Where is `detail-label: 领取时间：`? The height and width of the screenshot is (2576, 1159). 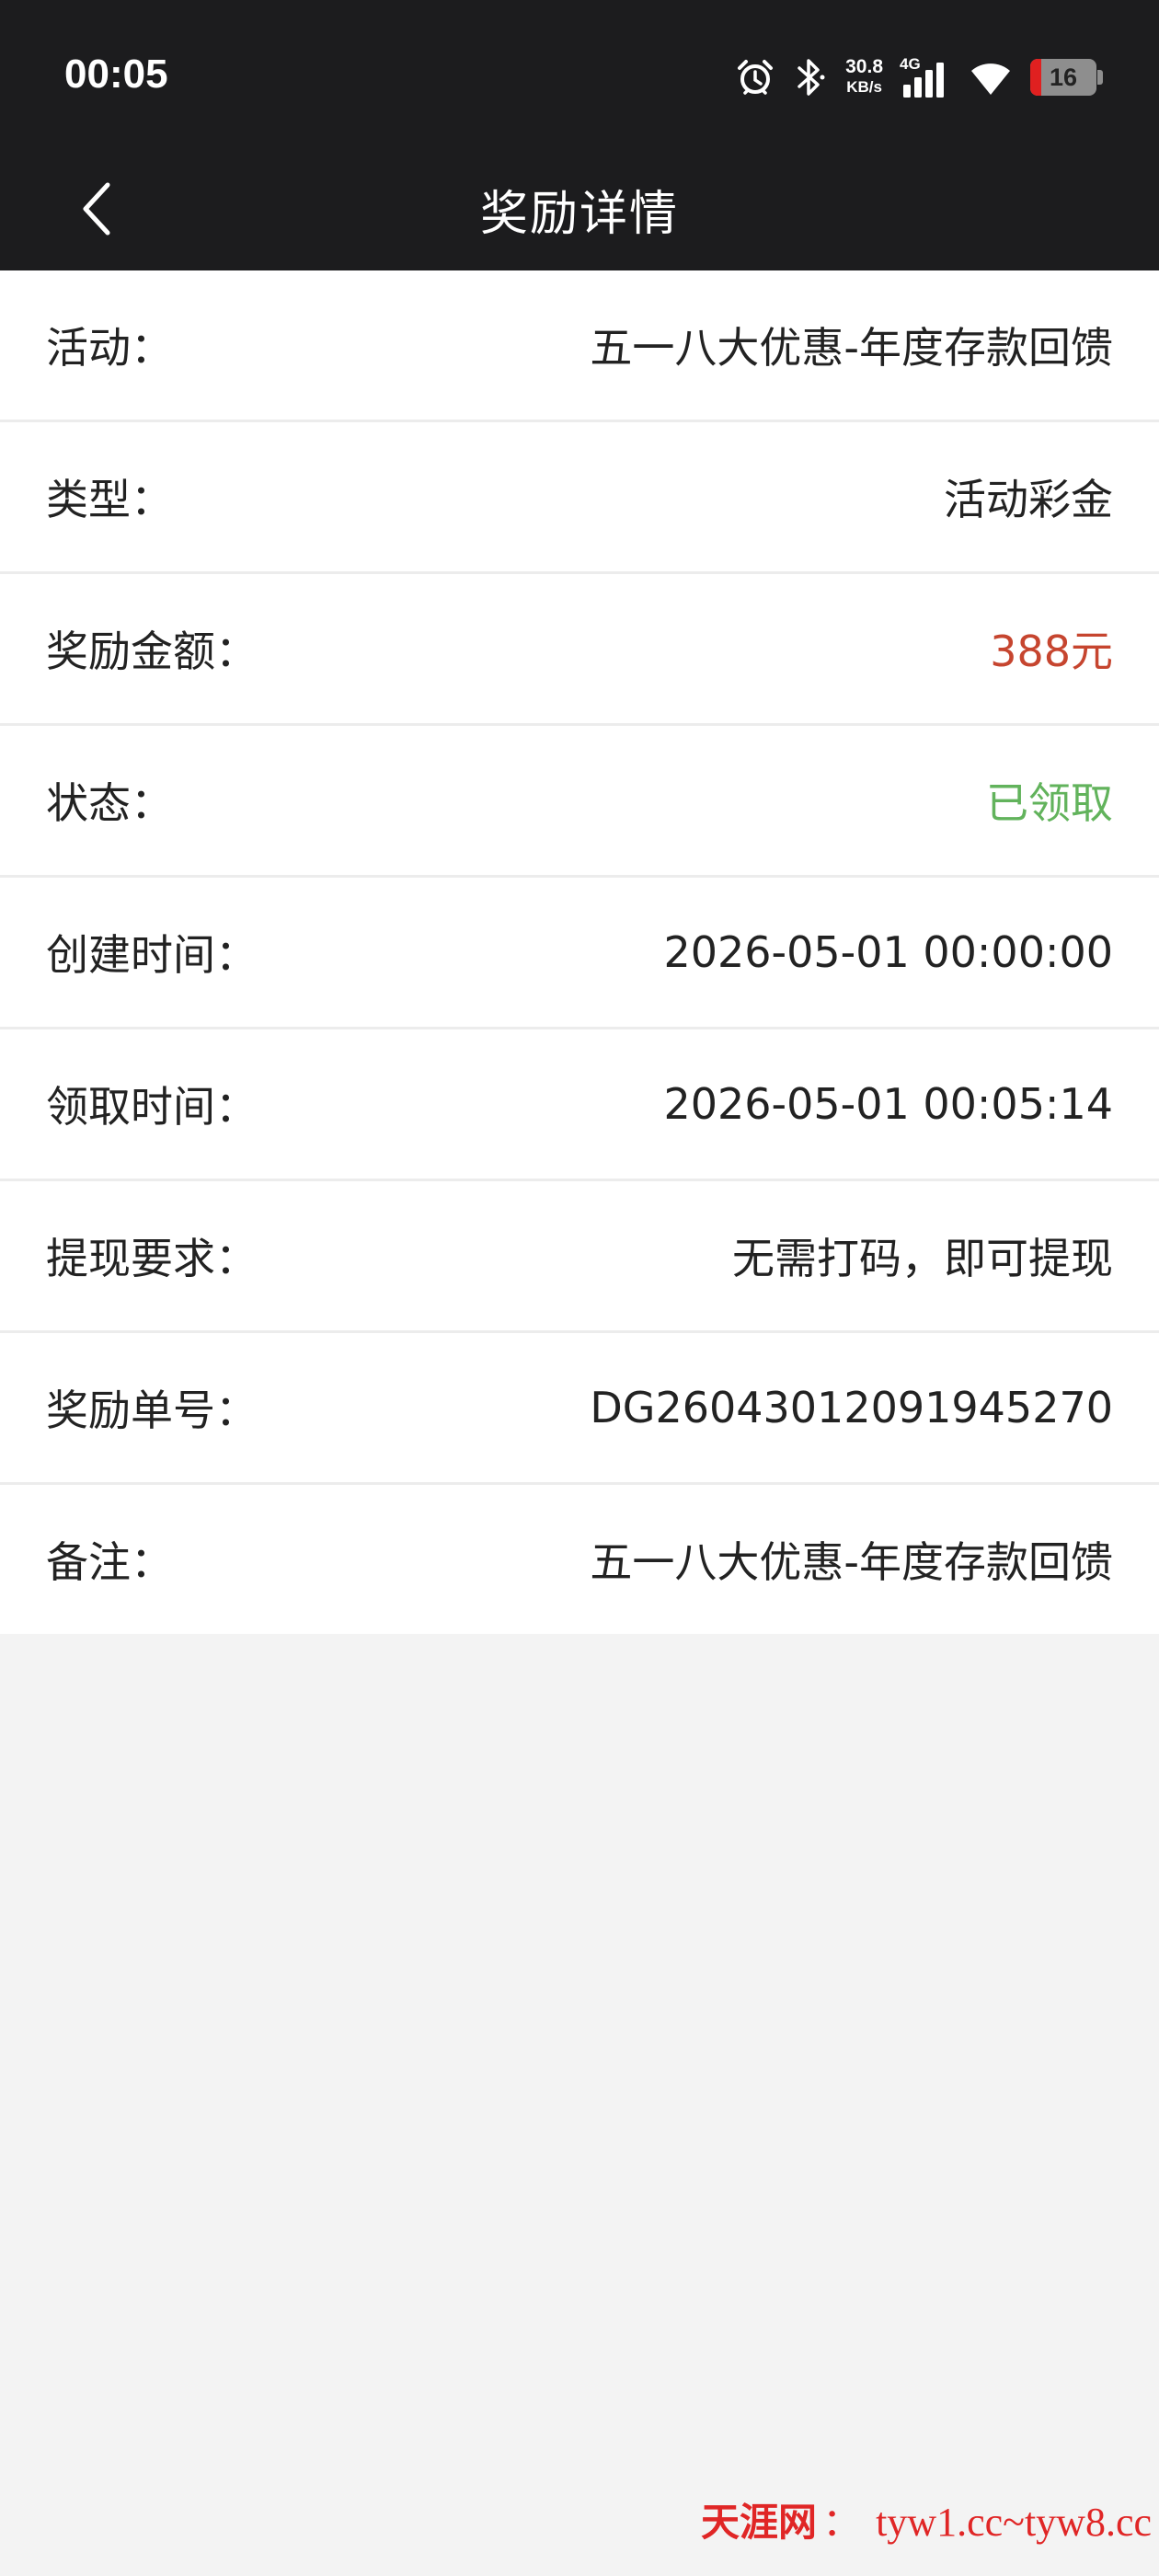 detail-label: 领取时间： is located at coordinates (152, 1107).